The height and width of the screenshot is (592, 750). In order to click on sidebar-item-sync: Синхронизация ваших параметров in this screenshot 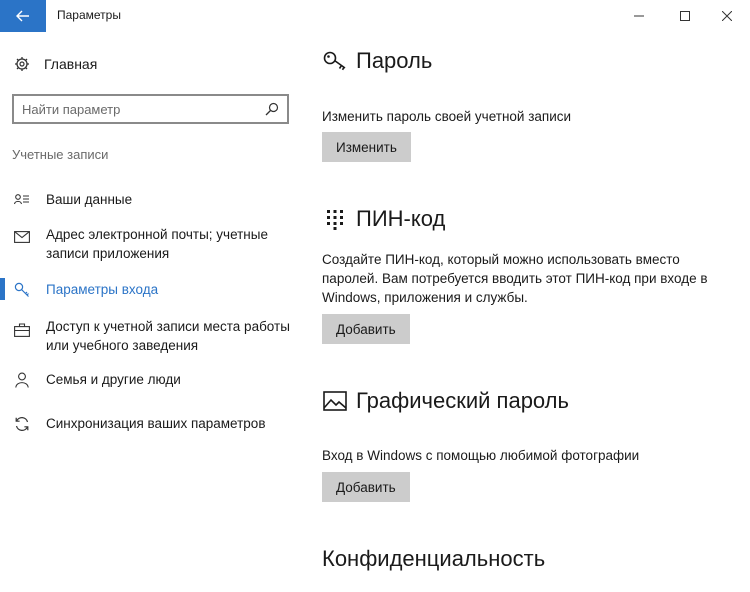, I will do `click(155, 424)`.